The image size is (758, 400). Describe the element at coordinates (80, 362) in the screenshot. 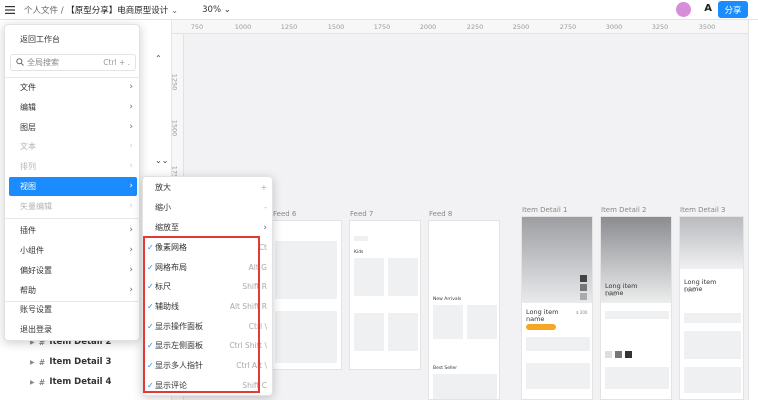

I see `layer-name: Item Detail 3` at that location.